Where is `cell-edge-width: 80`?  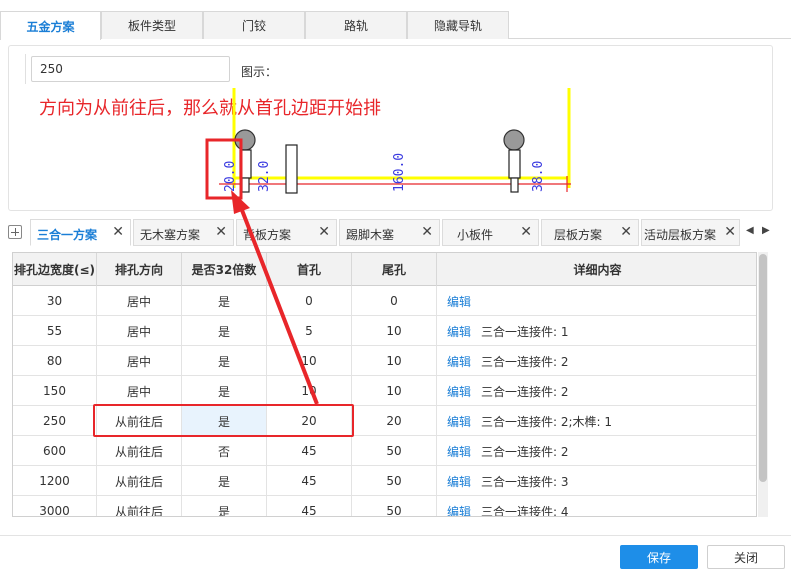 cell-edge-width: 80 is located at coordinates (55, 361).